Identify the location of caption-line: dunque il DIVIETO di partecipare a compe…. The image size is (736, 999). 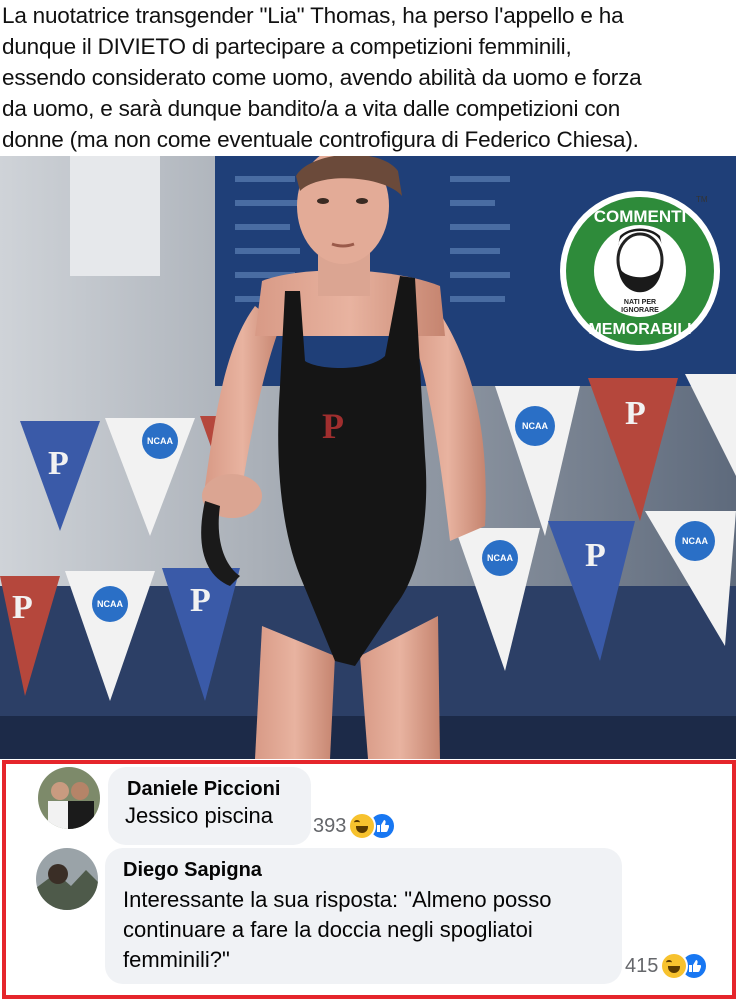
(287, 46).